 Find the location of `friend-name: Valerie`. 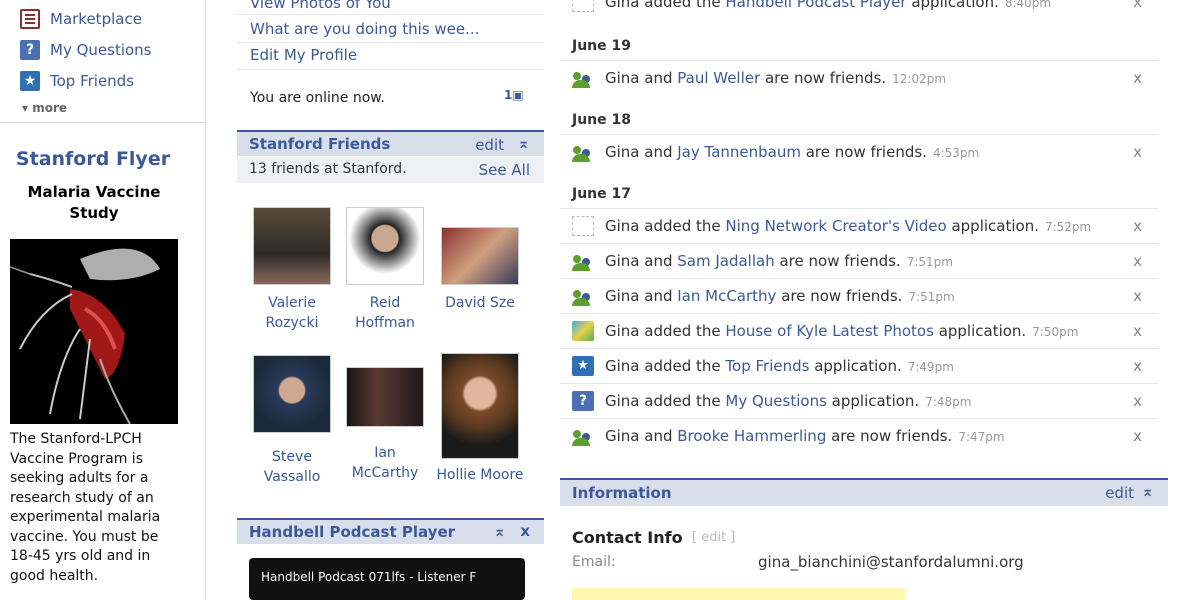

friend-name: Valerie is located at coordinates (292, 303).